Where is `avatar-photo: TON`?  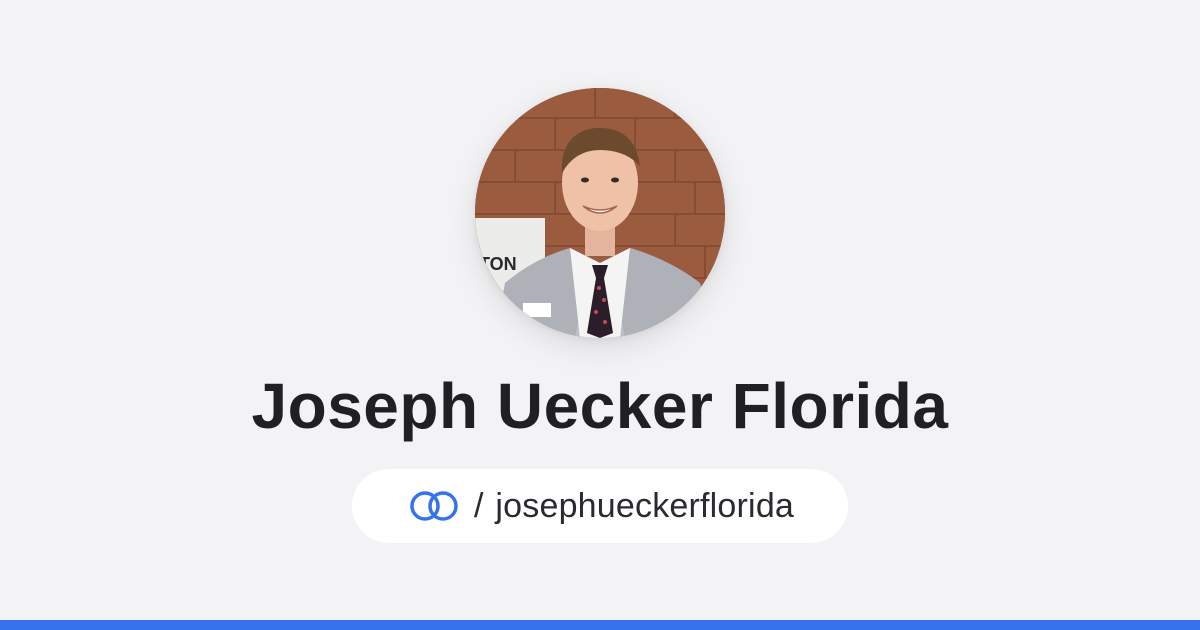
avatar-photo: TON is located at coordinates (600, 213).